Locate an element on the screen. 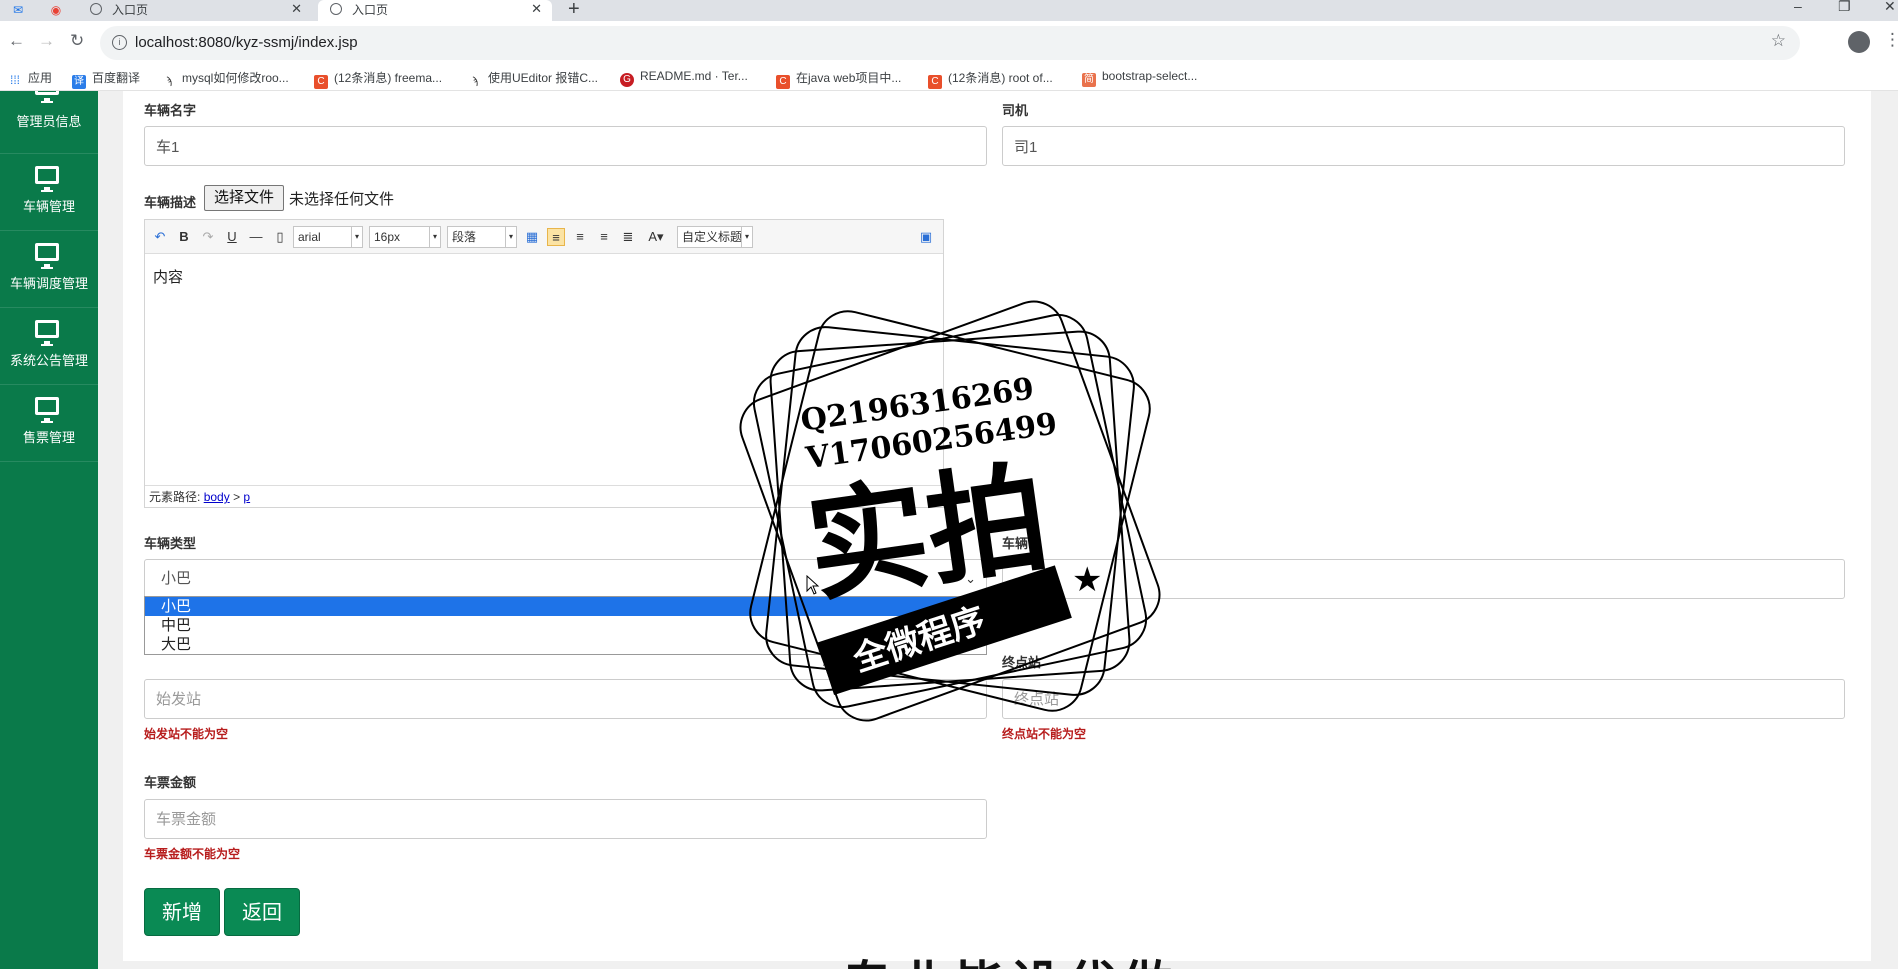 The height and width of the screenshot is (969, 1898). back-arrow-icon: ← is located at coordinates (16, 41).